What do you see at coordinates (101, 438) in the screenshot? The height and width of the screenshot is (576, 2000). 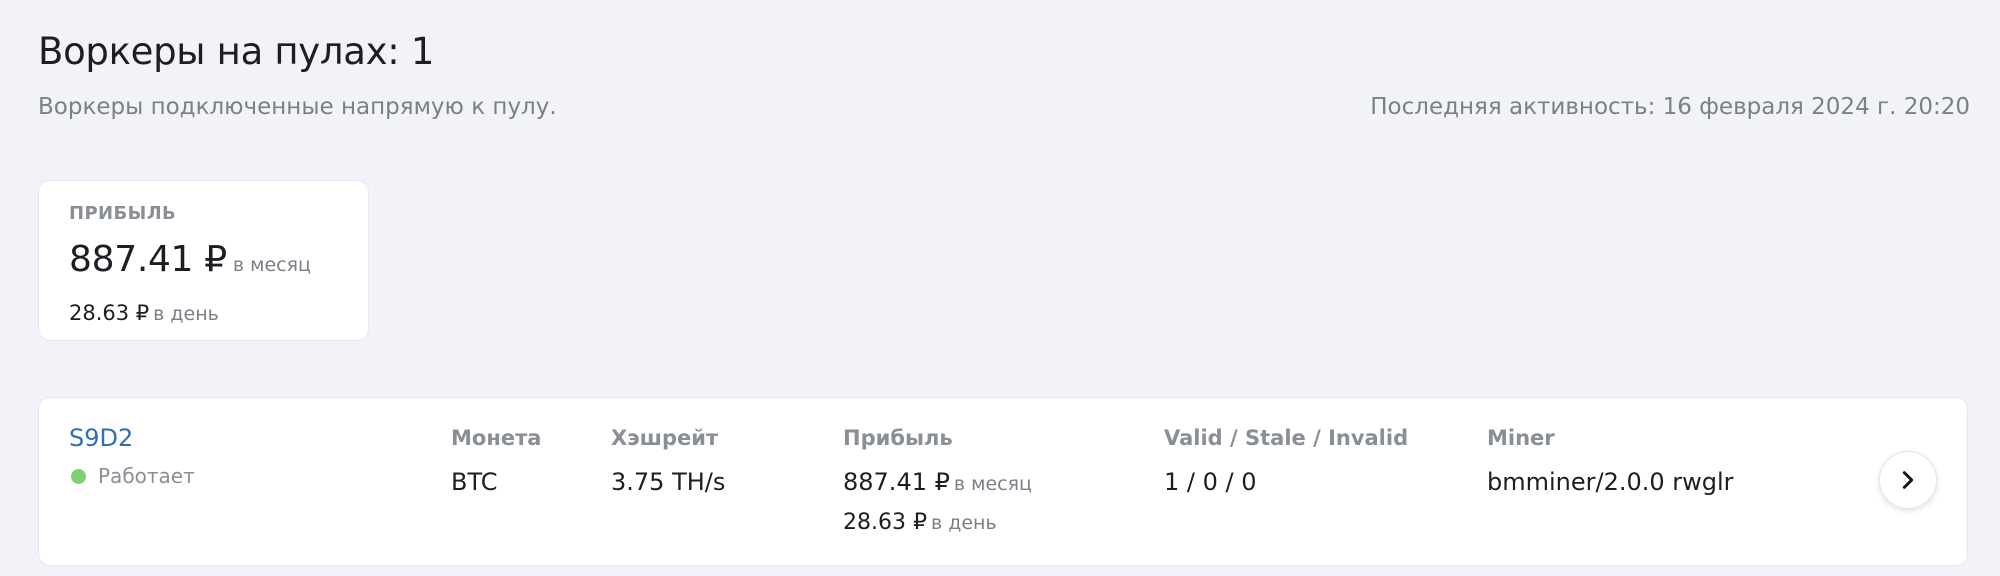 I see `worker-name-link: S9D2` at bounding box center [101, 438].